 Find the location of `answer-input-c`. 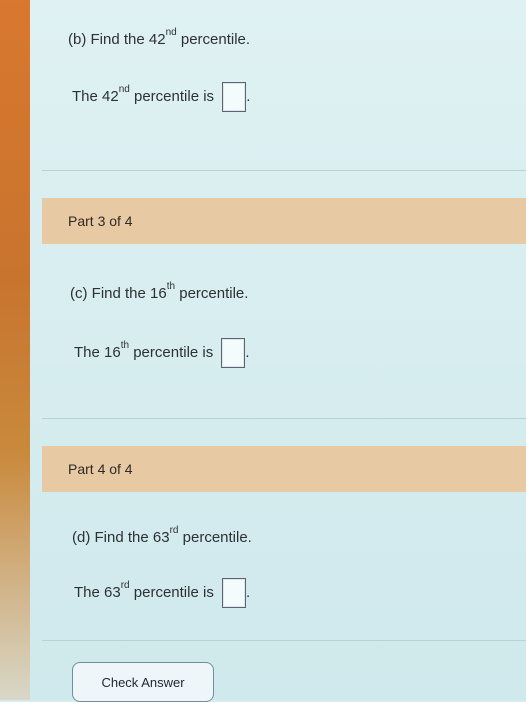

answer-input-c is located at coordinates (233, 353).